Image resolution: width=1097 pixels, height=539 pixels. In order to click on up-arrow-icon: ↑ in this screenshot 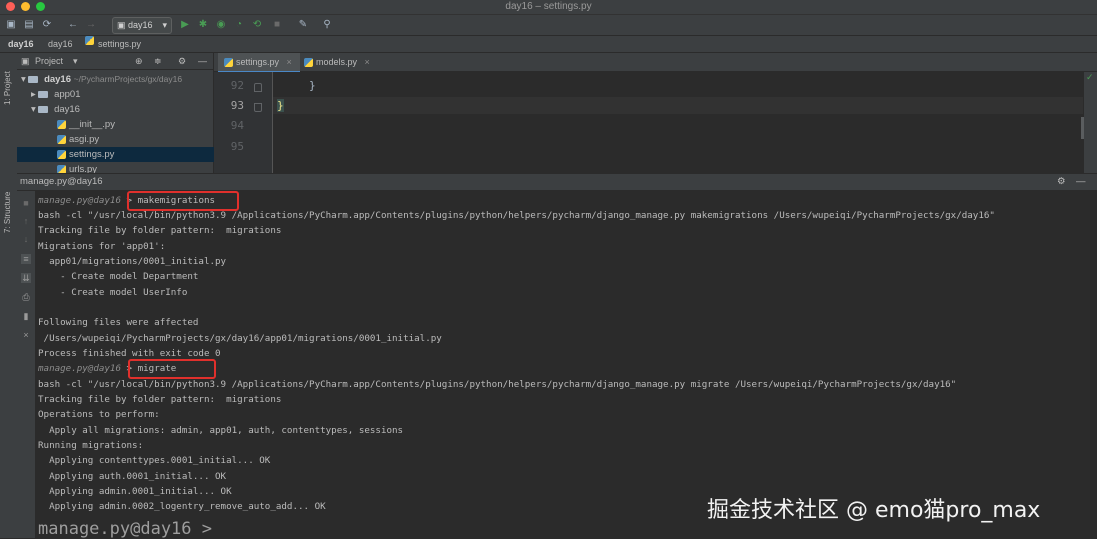, I will do `click(26, 221)`.